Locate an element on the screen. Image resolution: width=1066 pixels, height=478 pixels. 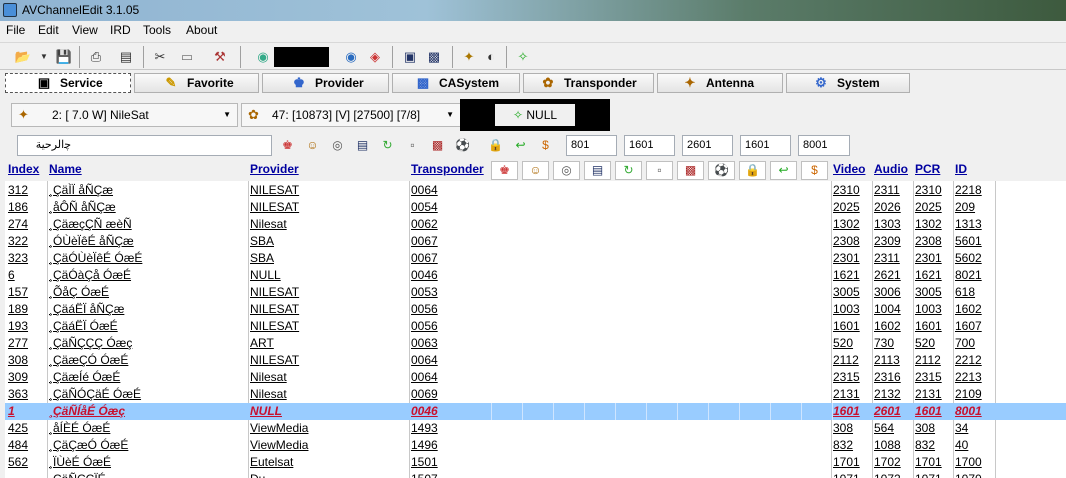
print-icon: ⎙ is located at coordinates (96, 57).